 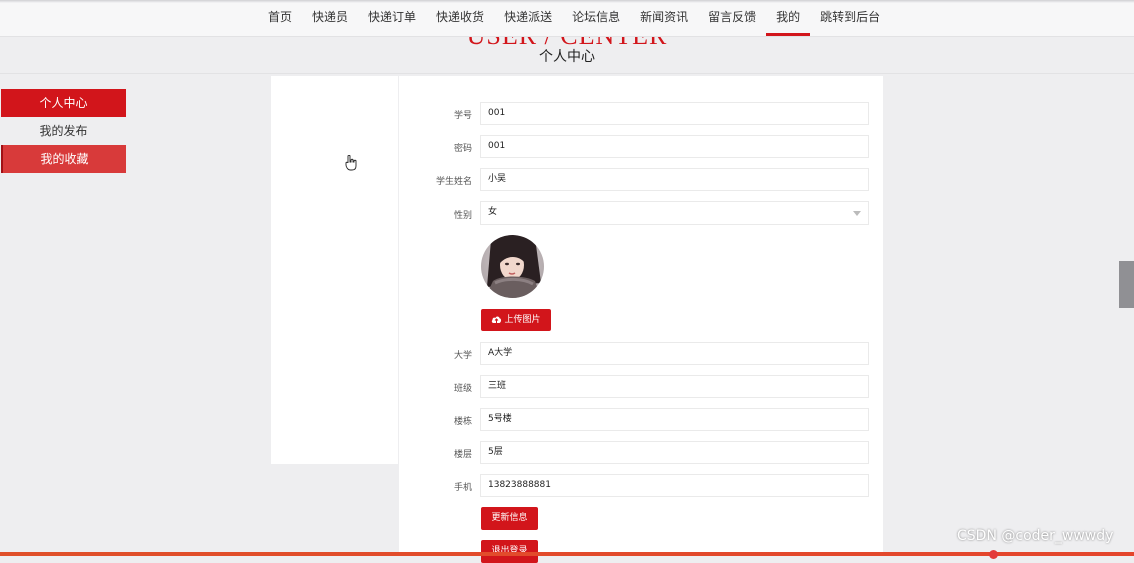 I want to click on gender-select-value: 女, so click(x=493, y=212).